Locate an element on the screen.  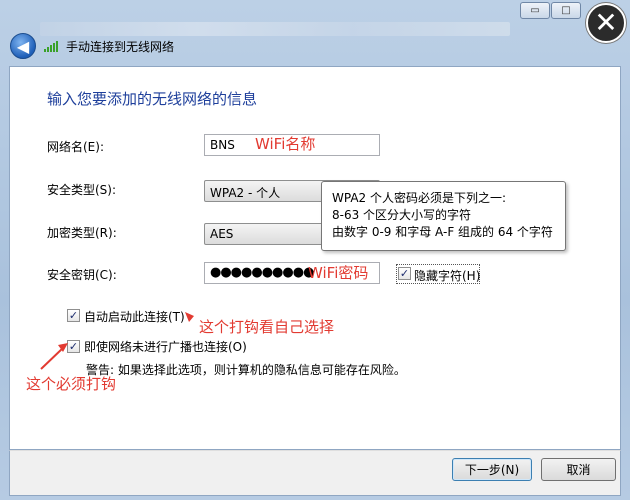
cancel-button: 取消 is located at coordinates (578, 469).